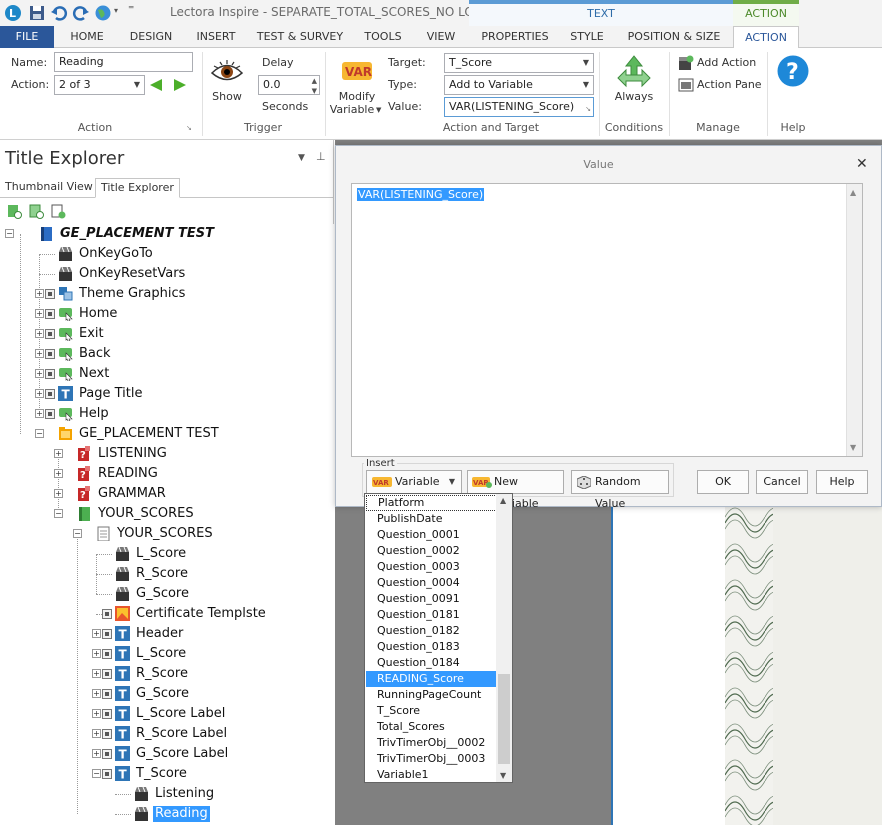 This screenshot has height=825, width=882. I want to click on always-label: Always, so click(634, 96).